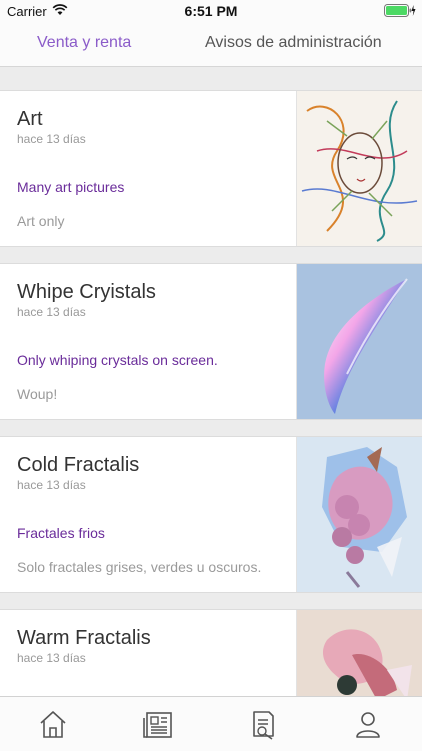 Image resolution: width=422 pixels, height=751 pixels. What do you see at coordinates (263, 724) in the screenshot?
I see `document-icon` at bounding box center [263, 724].